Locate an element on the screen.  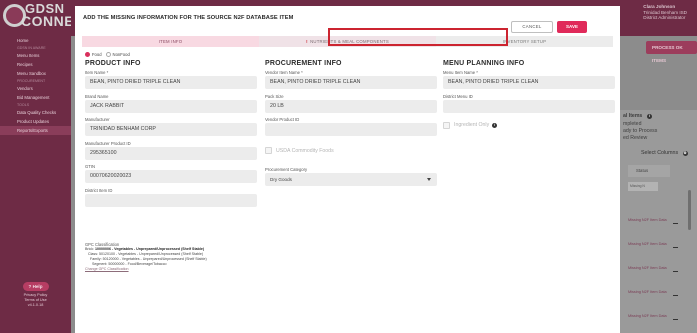
version-label: v4.1.0.18 is located at coordinates (35, 305).